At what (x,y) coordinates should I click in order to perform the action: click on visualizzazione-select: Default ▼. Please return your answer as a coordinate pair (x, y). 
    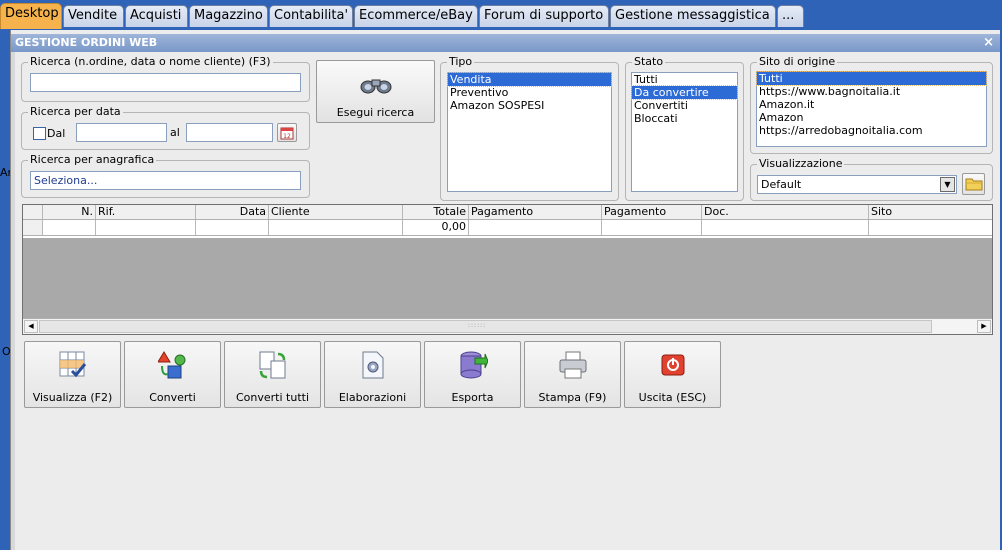
    Looking at the image, I should click on (857, 184).